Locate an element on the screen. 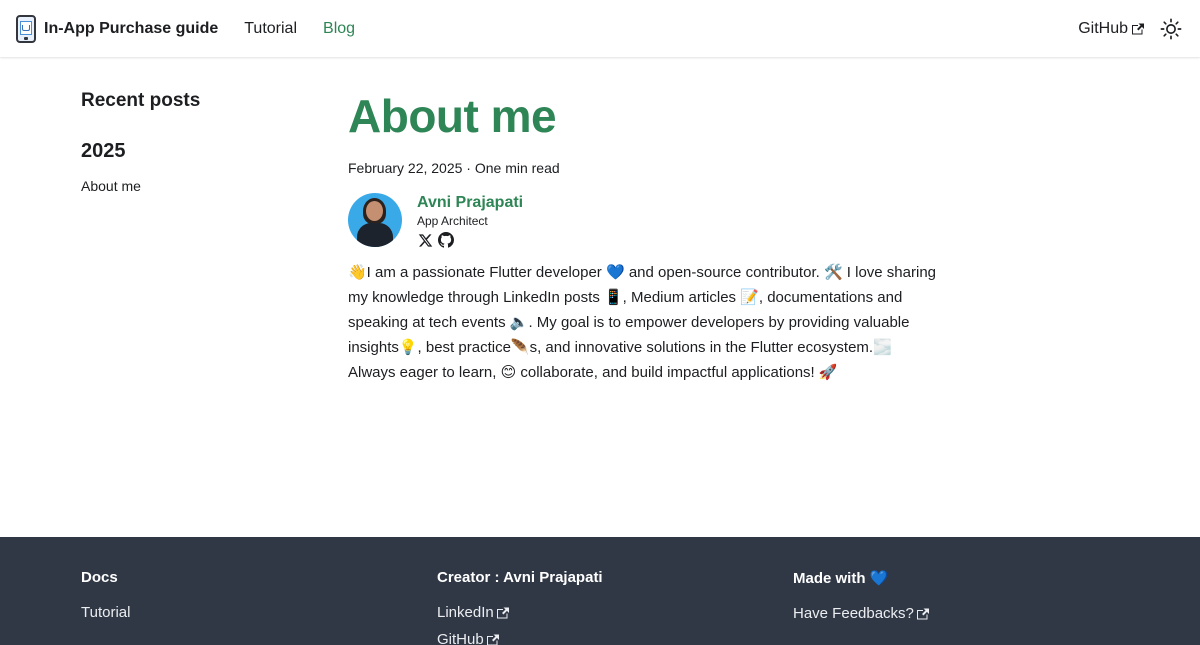 The image size is (1200, 645). author-name-link: Avni Prajapati is located at coordinates (470, 203).